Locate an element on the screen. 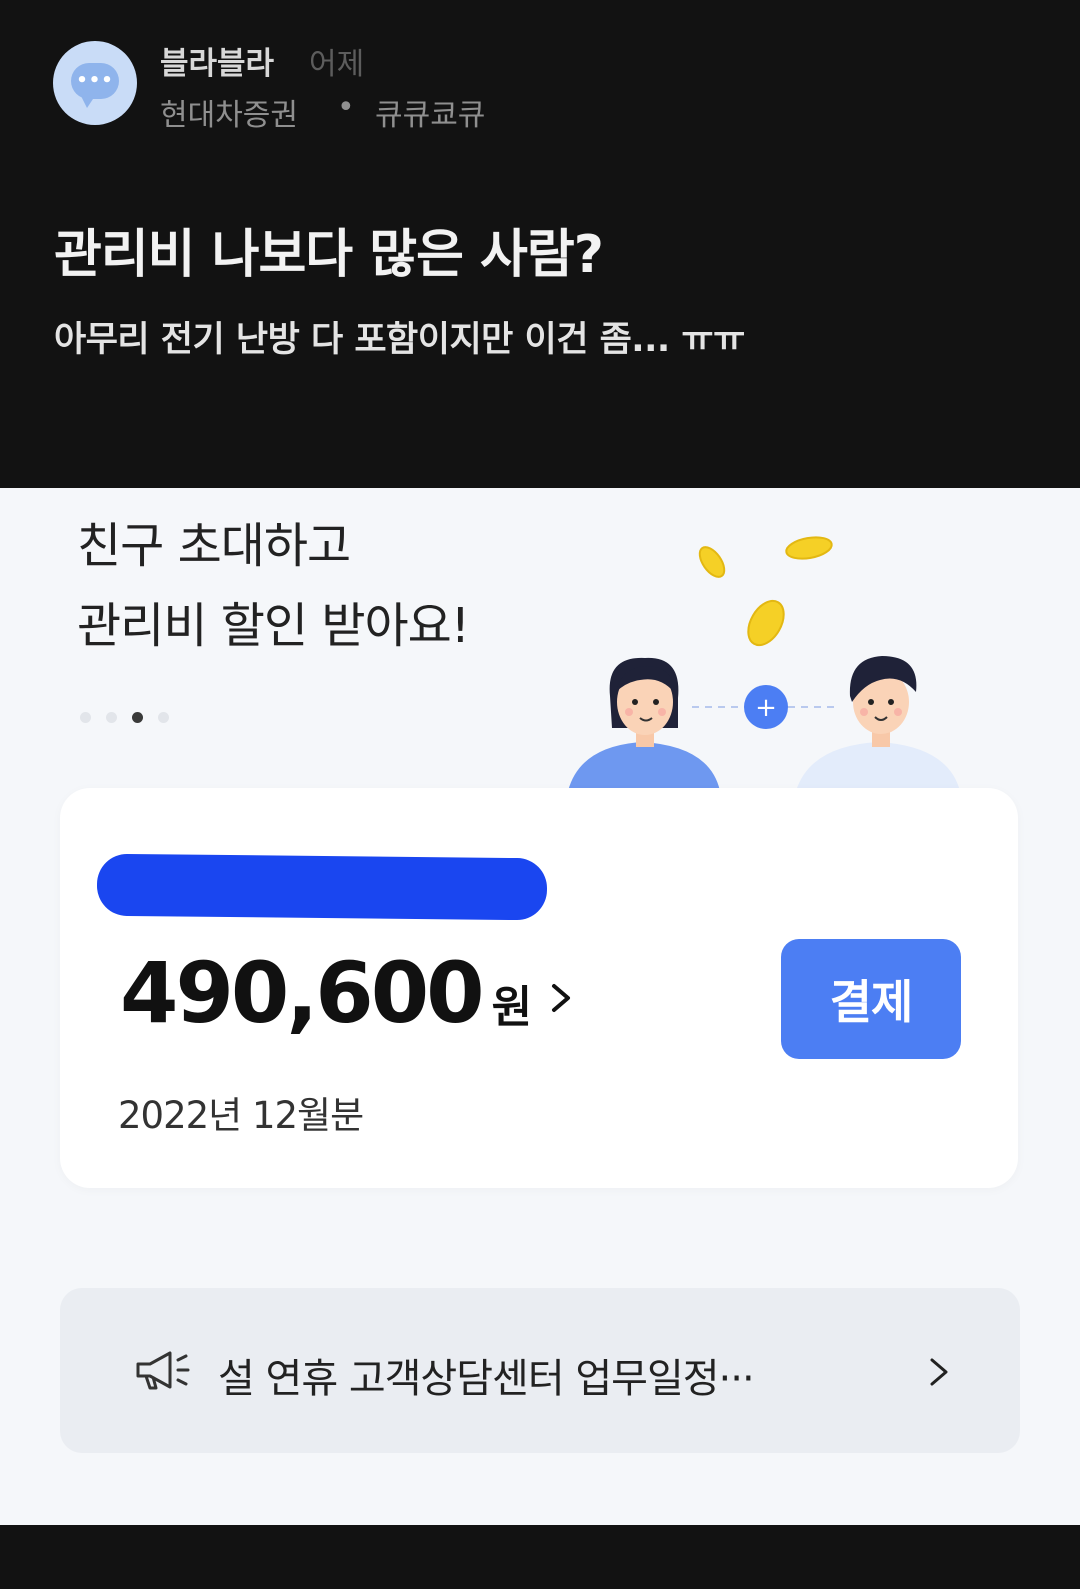 The height and width of the screenshot is (1589, 1080). post-time: 어제 is located at coordinates (337, 64).